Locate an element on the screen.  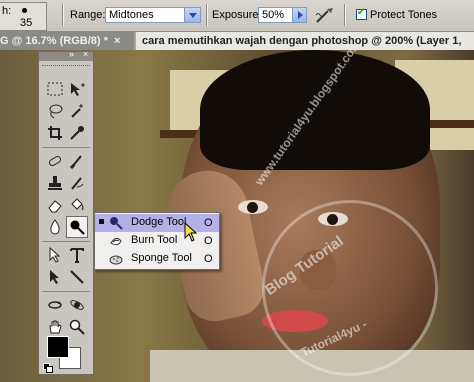
3d-rotate-tool is located at coordinates (55, 305).